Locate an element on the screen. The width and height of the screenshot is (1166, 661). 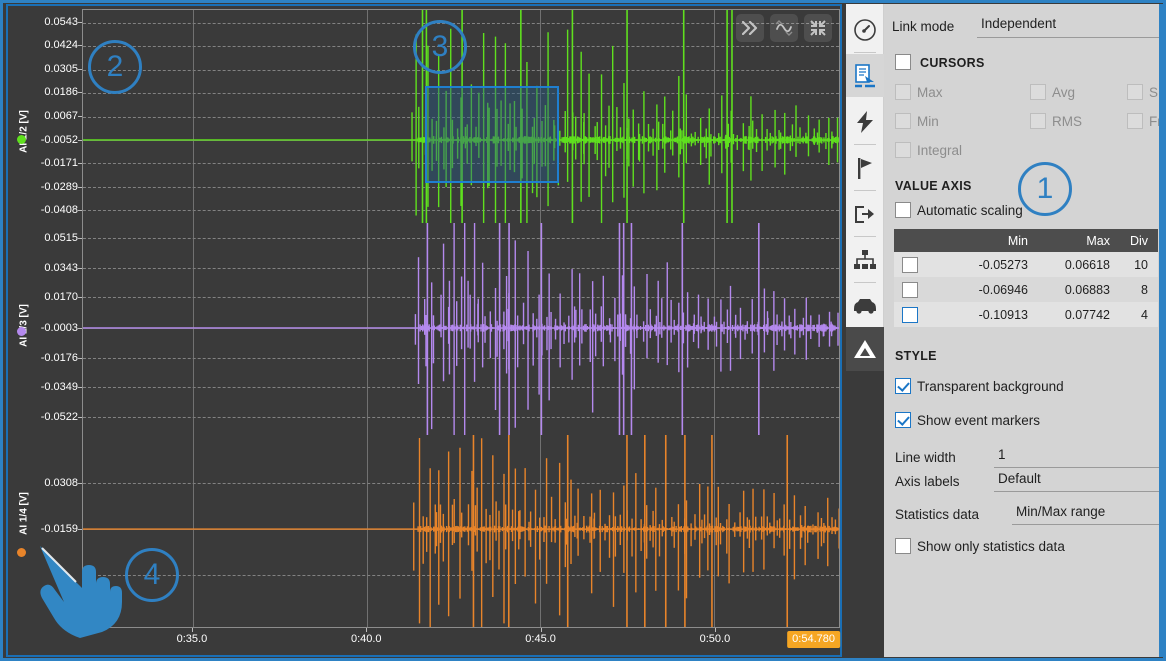
y-tick-label: 0.0515 is located at coordinates (61, 237).